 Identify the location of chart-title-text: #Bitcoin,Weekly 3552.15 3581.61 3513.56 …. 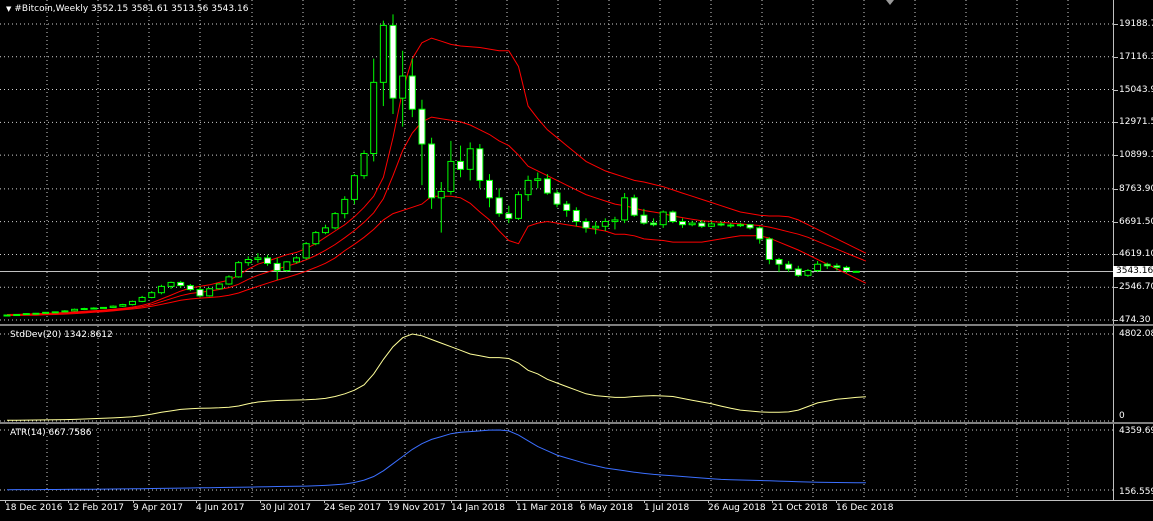
(131, 9).